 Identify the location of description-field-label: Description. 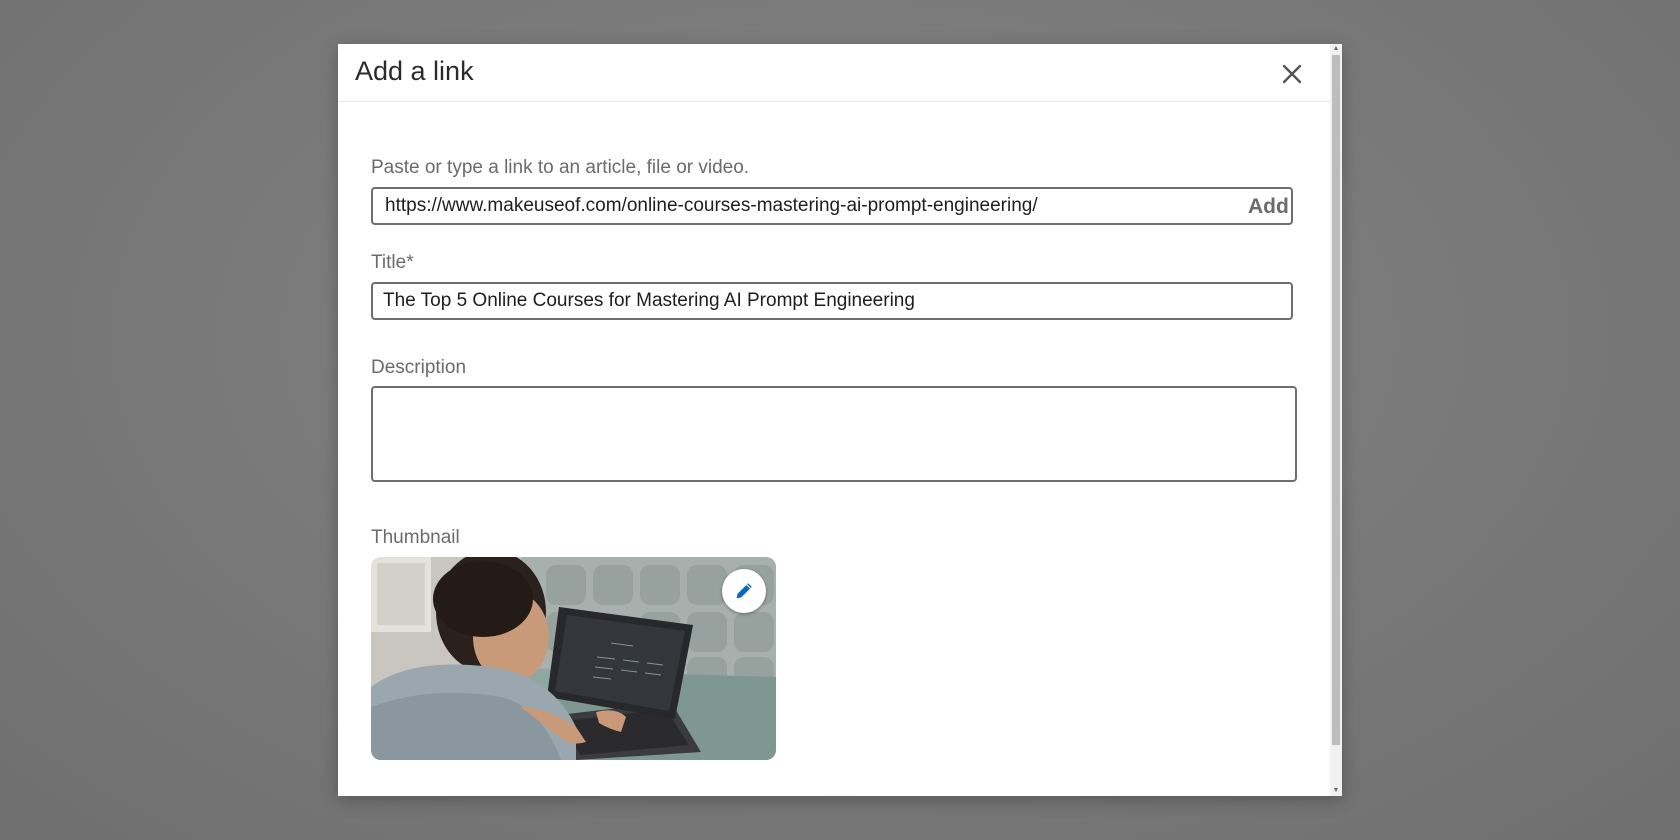
(419, 367).